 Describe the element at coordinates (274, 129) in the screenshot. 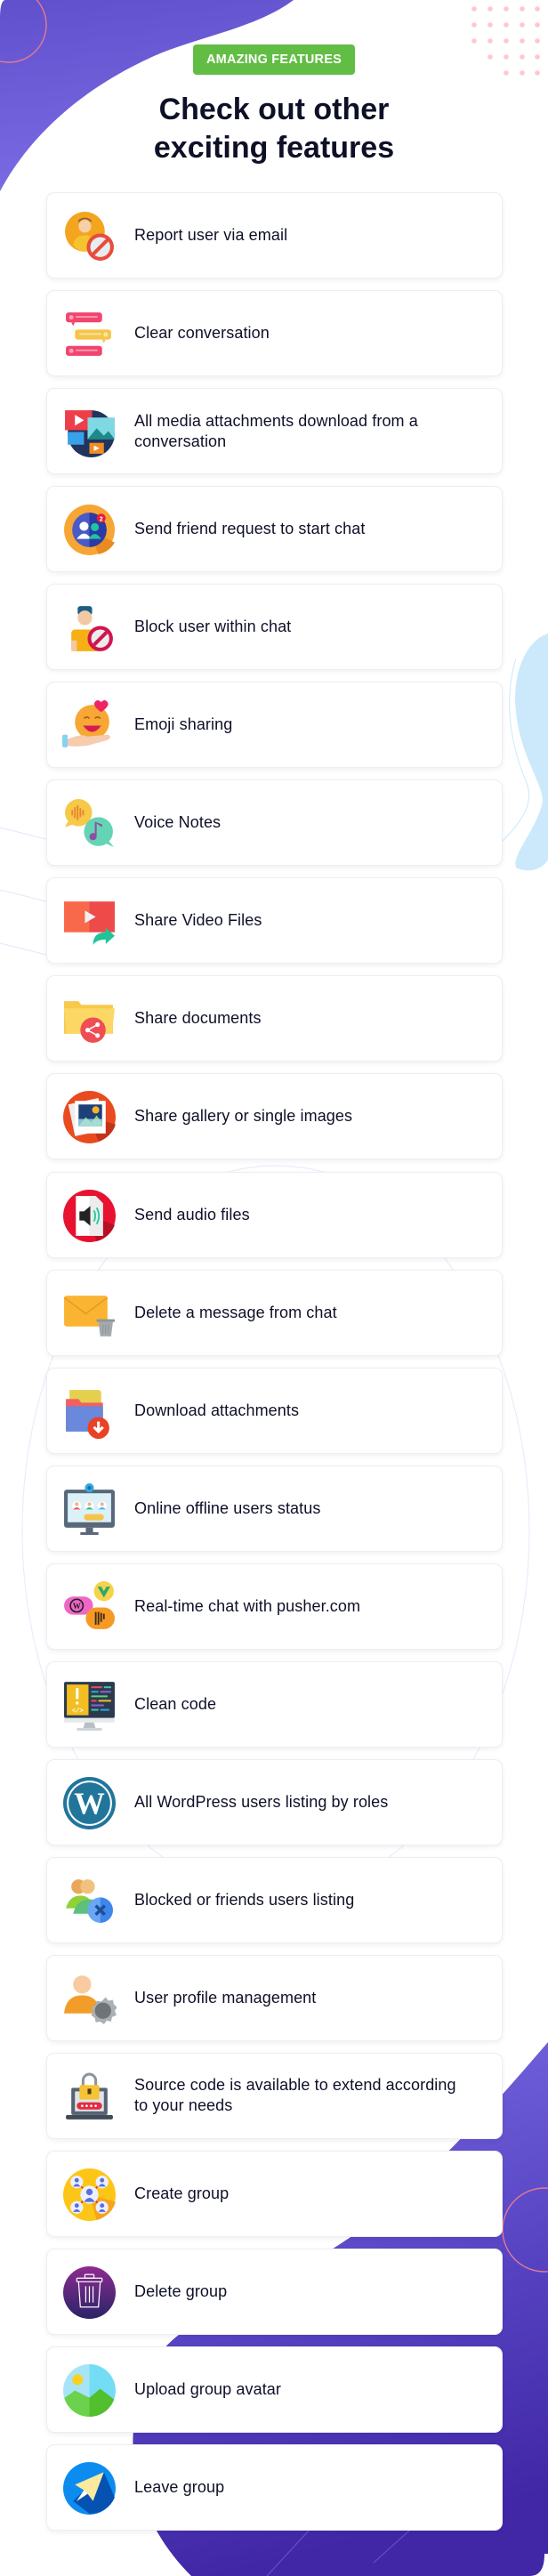

I see `page-title: Check out other exciting features` at that location.